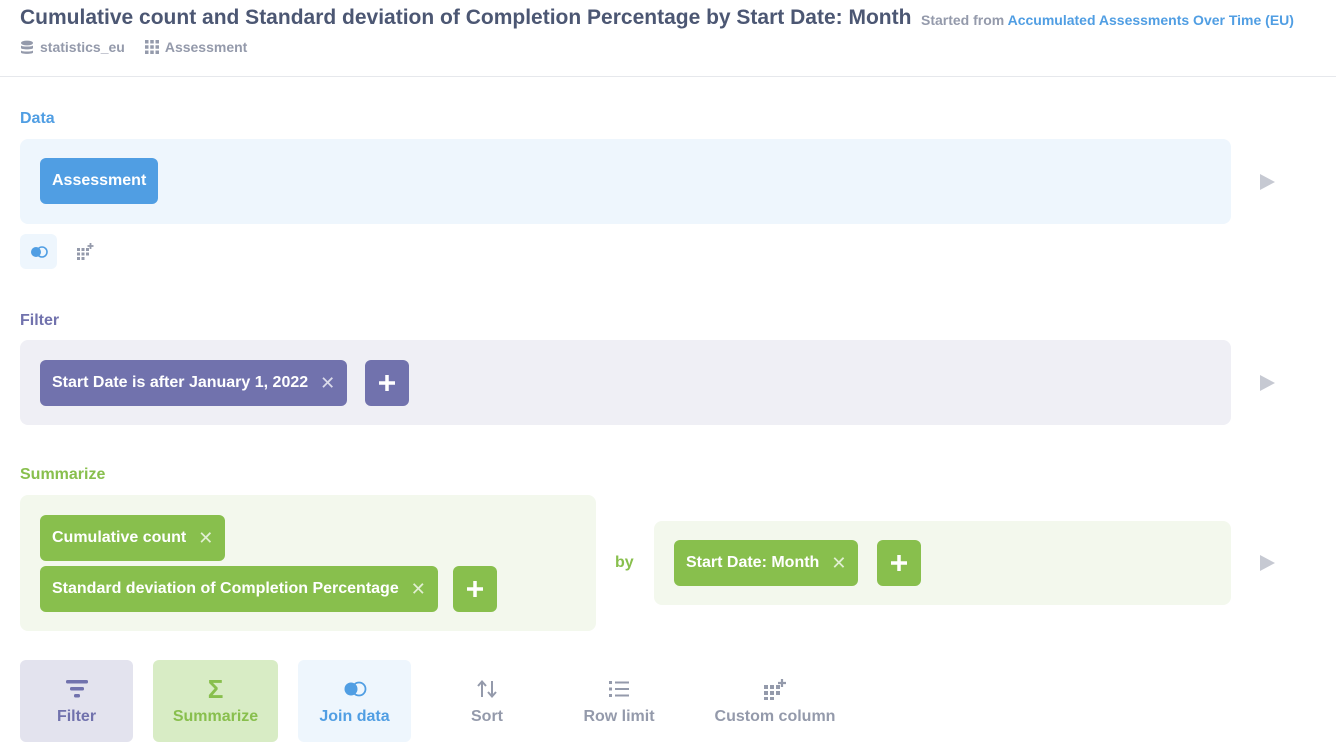  What do you see at coordinates (619, 701) in the screenshot?
I see `row-limit-action-button: Row limit` at bounding box center [619, 701].